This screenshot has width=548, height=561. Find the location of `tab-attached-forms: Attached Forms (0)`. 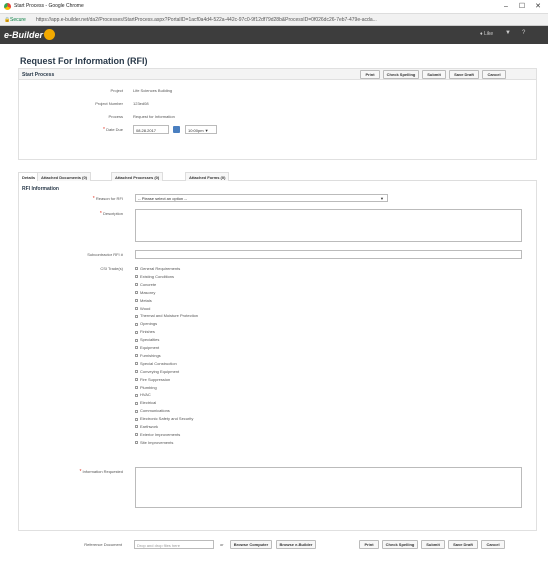

tab-attached-forms: Attached Forms (0) is located at coordinates (207, 176).